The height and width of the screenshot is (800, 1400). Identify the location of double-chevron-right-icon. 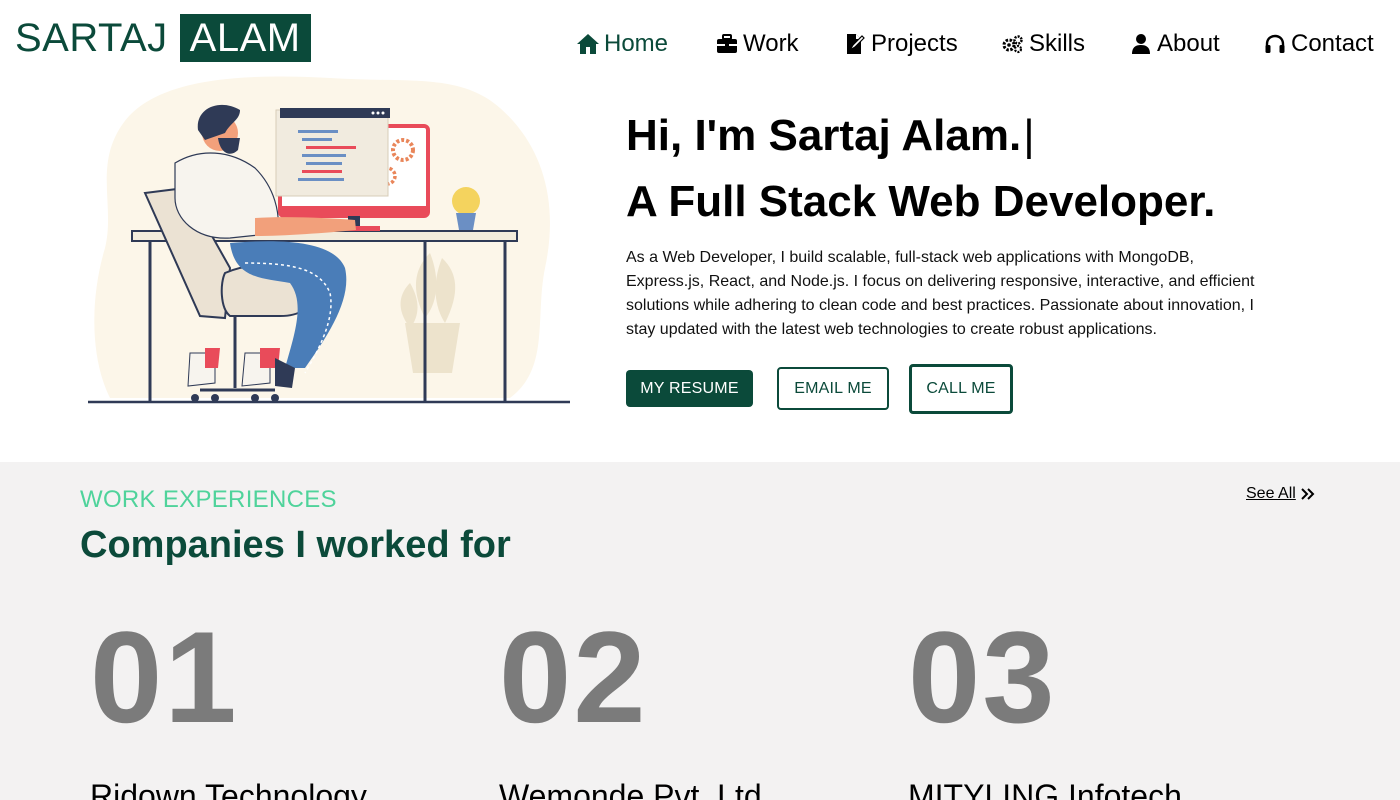
(1308, 494).